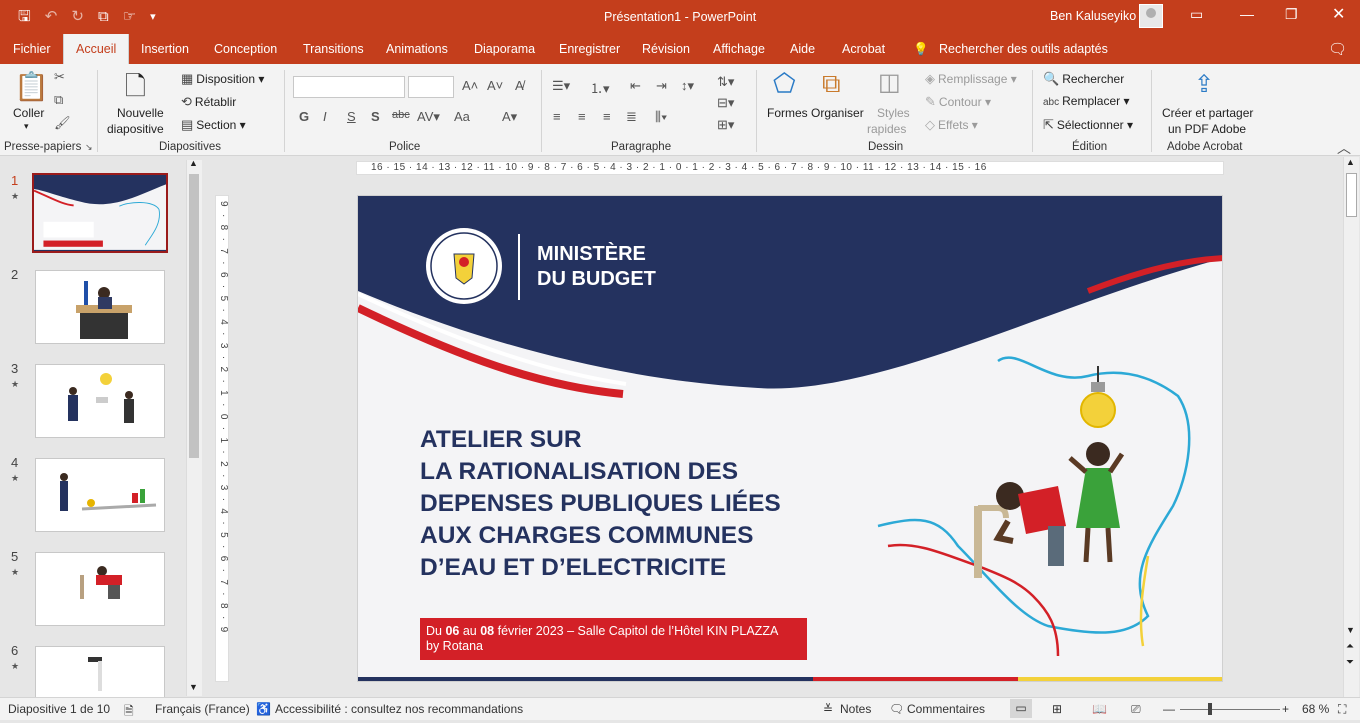 Image resolution: width=1360 pixels, height=723 pixels. Describe the element at coordinates (208, 102) in the screenshot. I see `reset-button: ⟲ Rétablir` at that location.